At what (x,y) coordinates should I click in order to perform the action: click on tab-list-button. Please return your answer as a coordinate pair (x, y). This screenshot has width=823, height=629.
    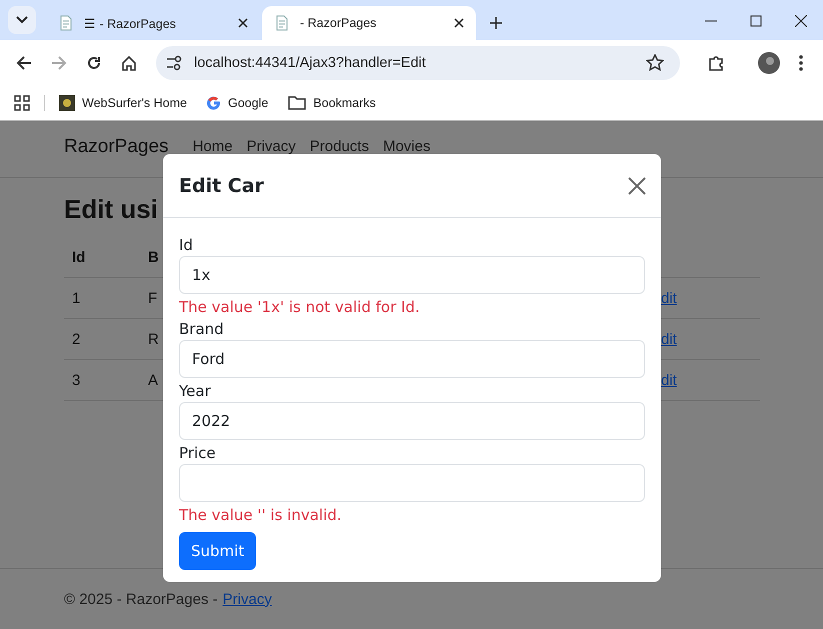
    Looking at the image, I should click on (22, 20).